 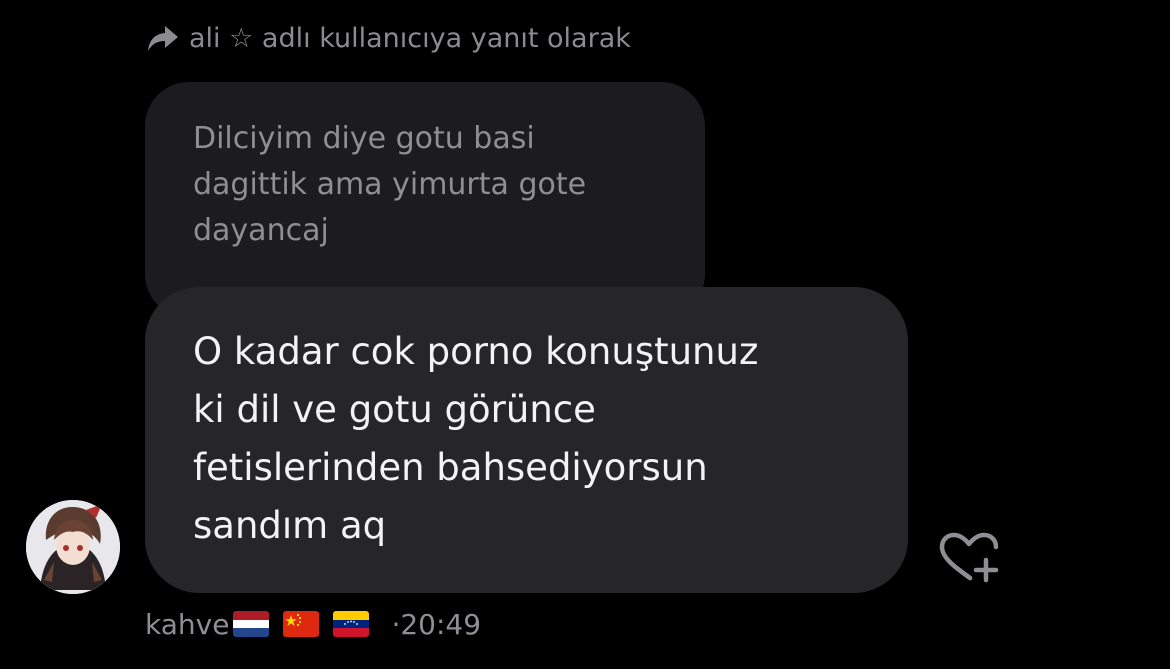 I want to click on reply-header: ali ☆ adlı kullanıcıya yanıt olarak, so click(x=388, y=38).